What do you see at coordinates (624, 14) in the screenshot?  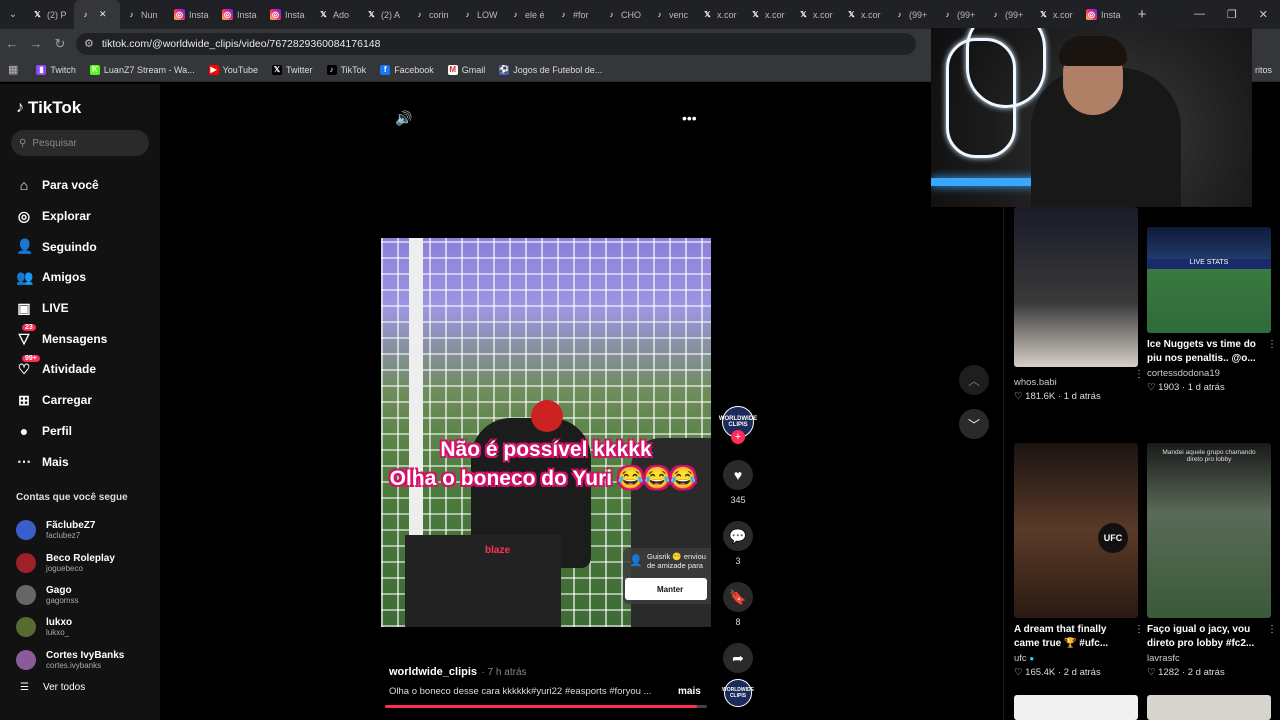 I see `browser-tab: ♪ CHO` at bounding box center [624, 14].